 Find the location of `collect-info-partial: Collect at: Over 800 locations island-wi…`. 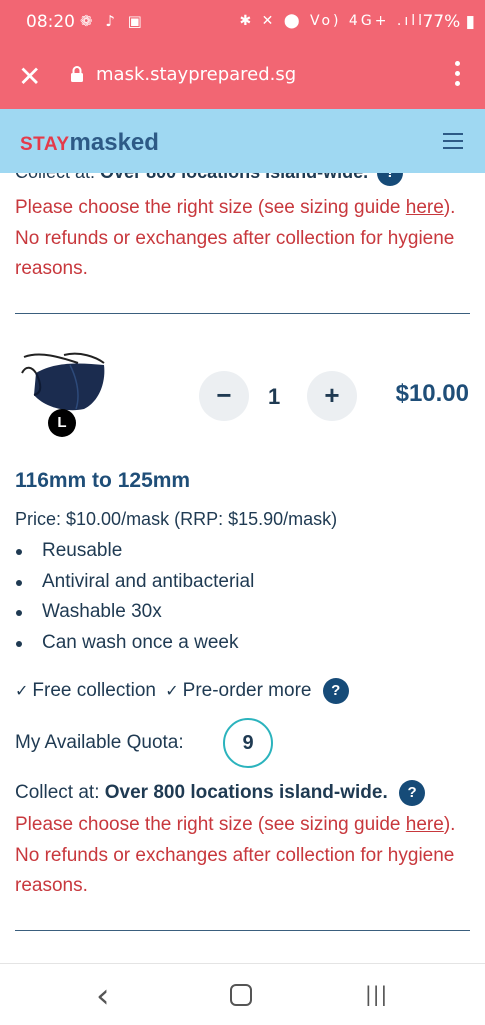

collect-info-partial: Collect at: Over 800 locations island-wi… is located at coordinates (209, 179).